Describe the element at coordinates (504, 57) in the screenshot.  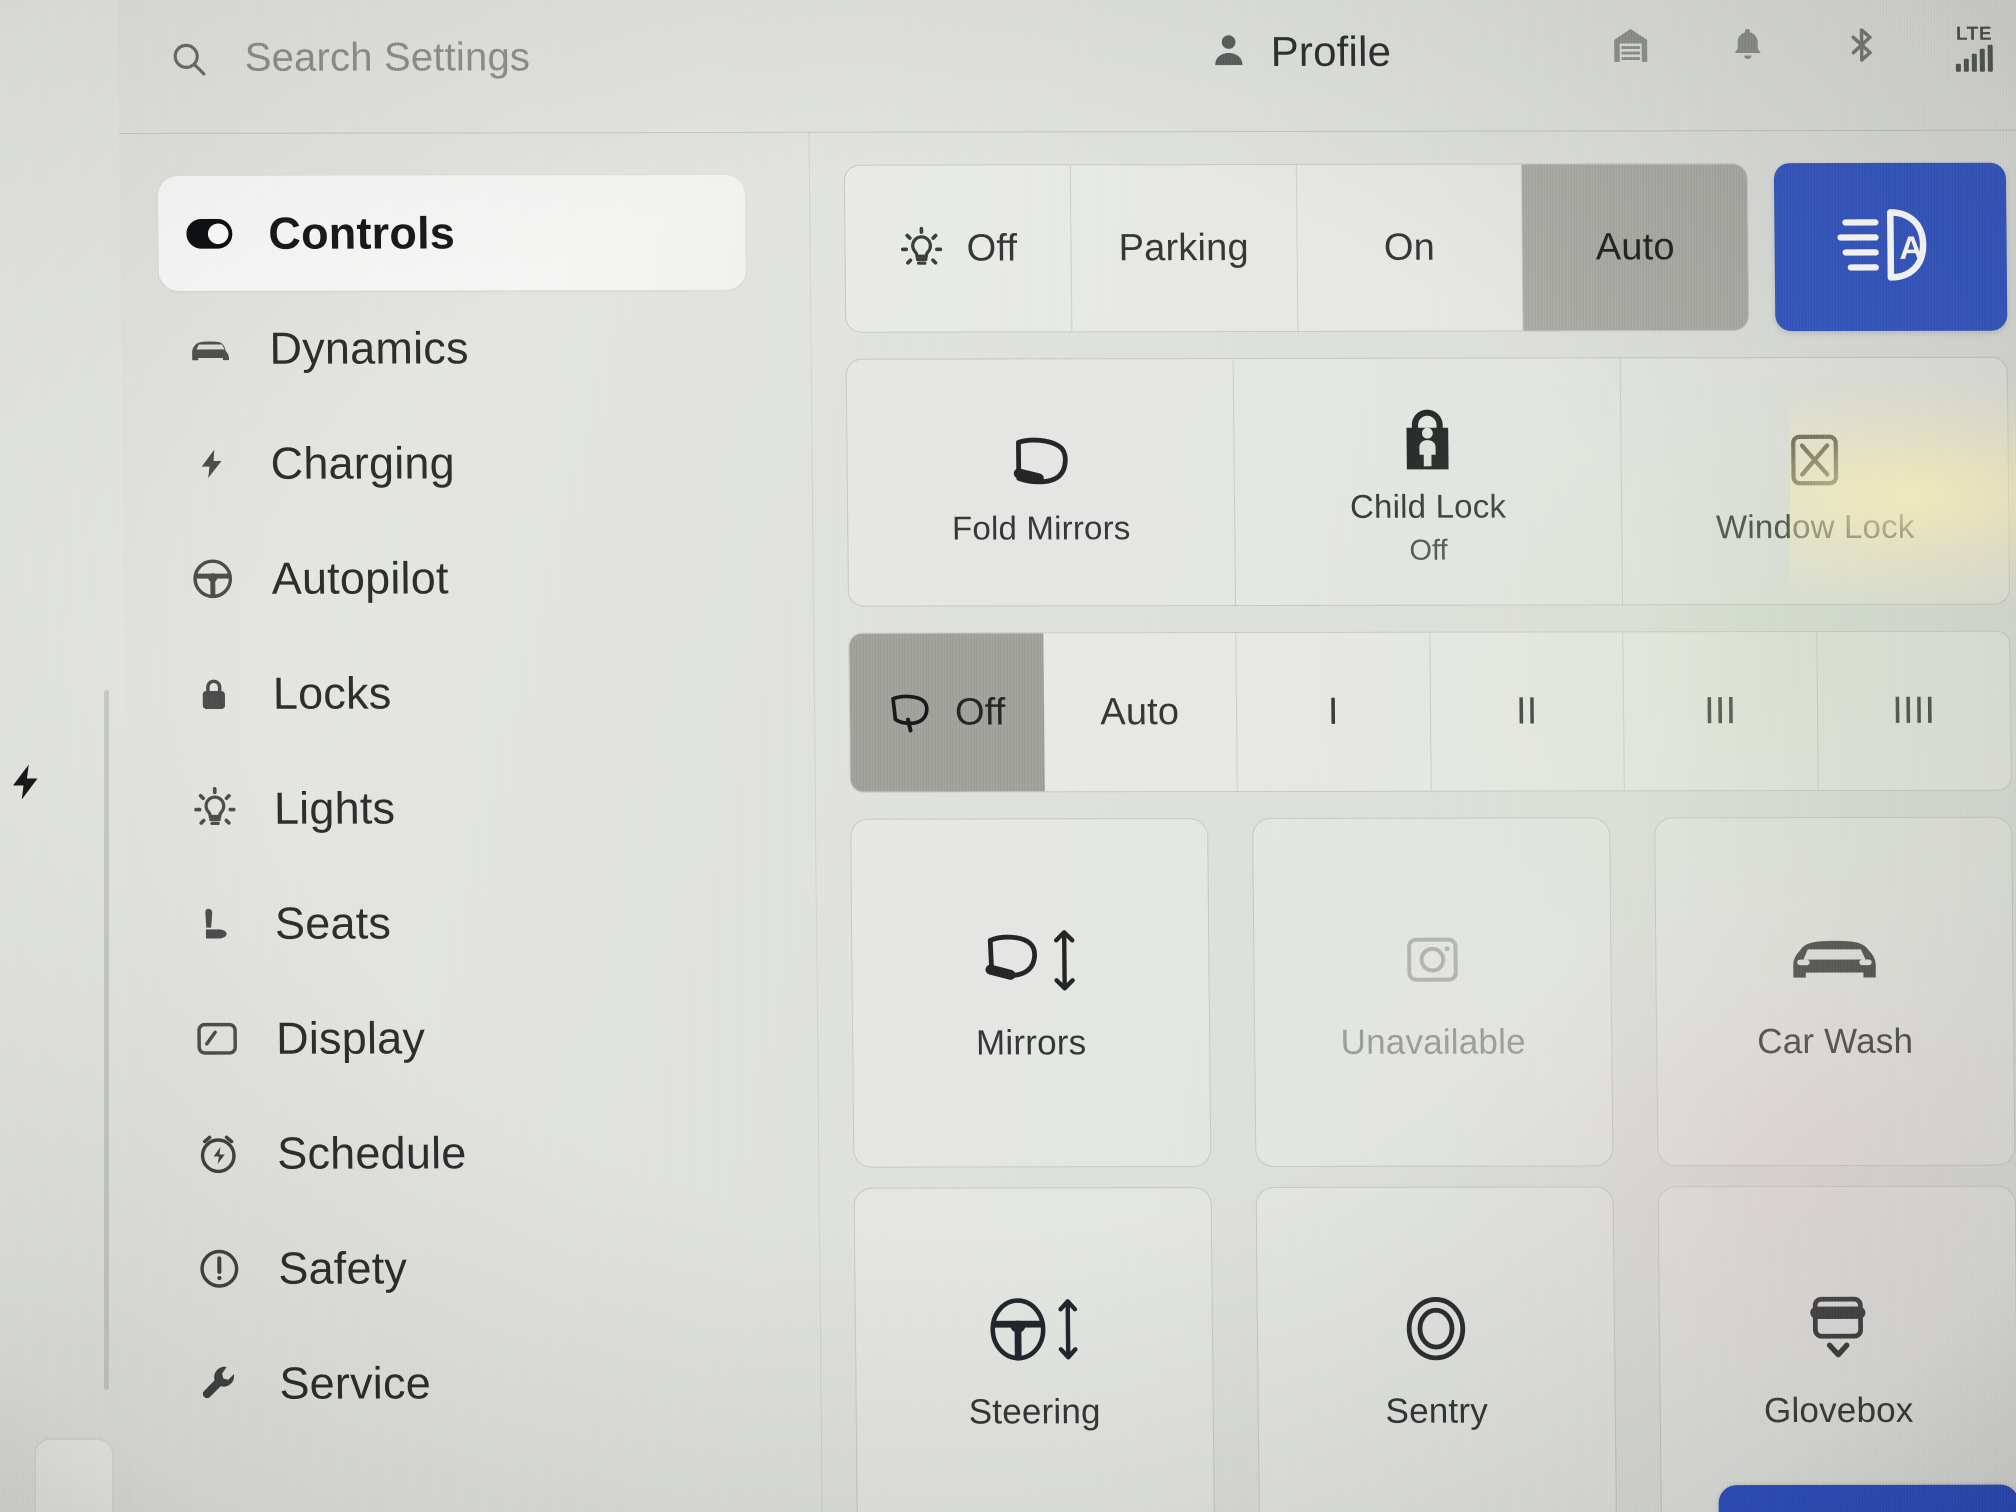
I see `search-input` at that location.